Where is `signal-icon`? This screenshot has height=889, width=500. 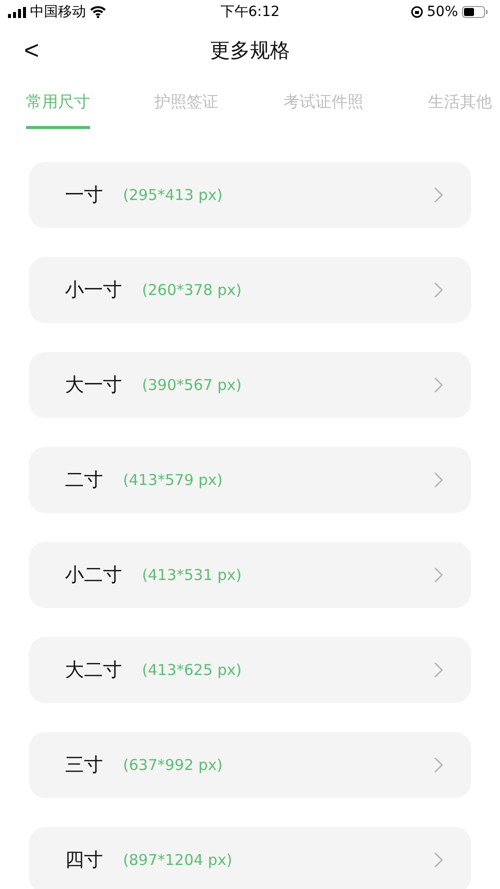
signal-icon is located at coordinates (17, 12).